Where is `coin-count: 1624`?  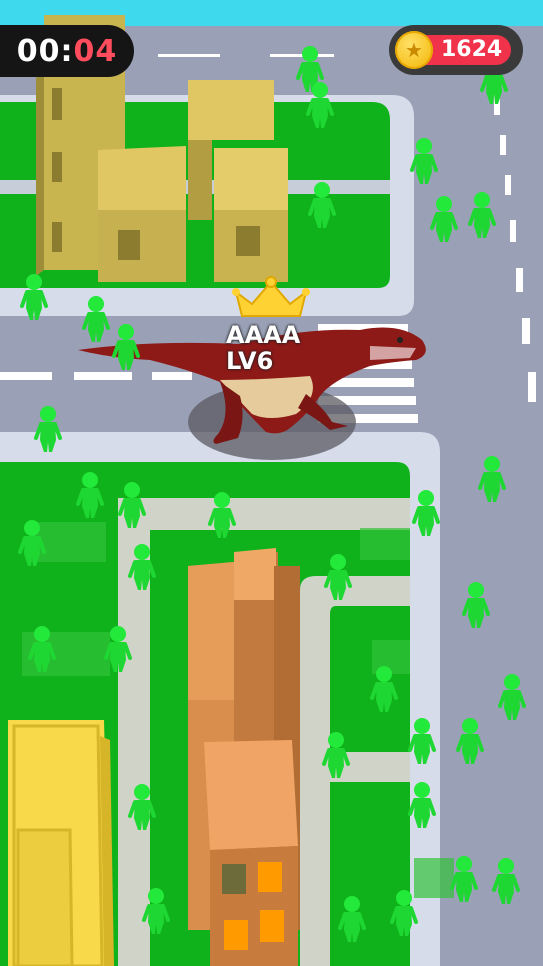 coin-count: 1624 is located at coordinates (472, 49).